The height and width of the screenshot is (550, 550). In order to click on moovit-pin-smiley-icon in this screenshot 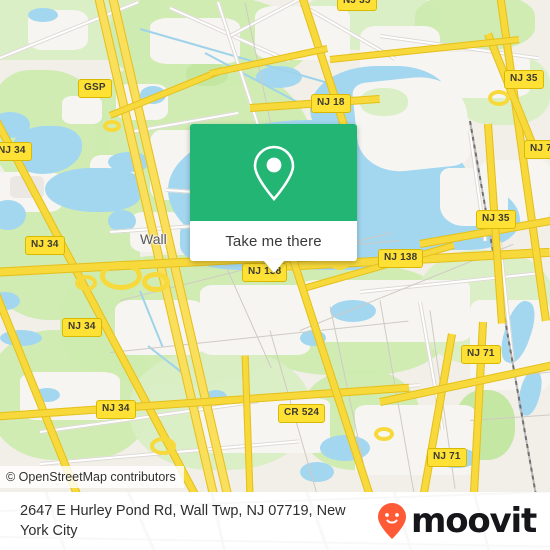, I will do `click(391, 521)`.